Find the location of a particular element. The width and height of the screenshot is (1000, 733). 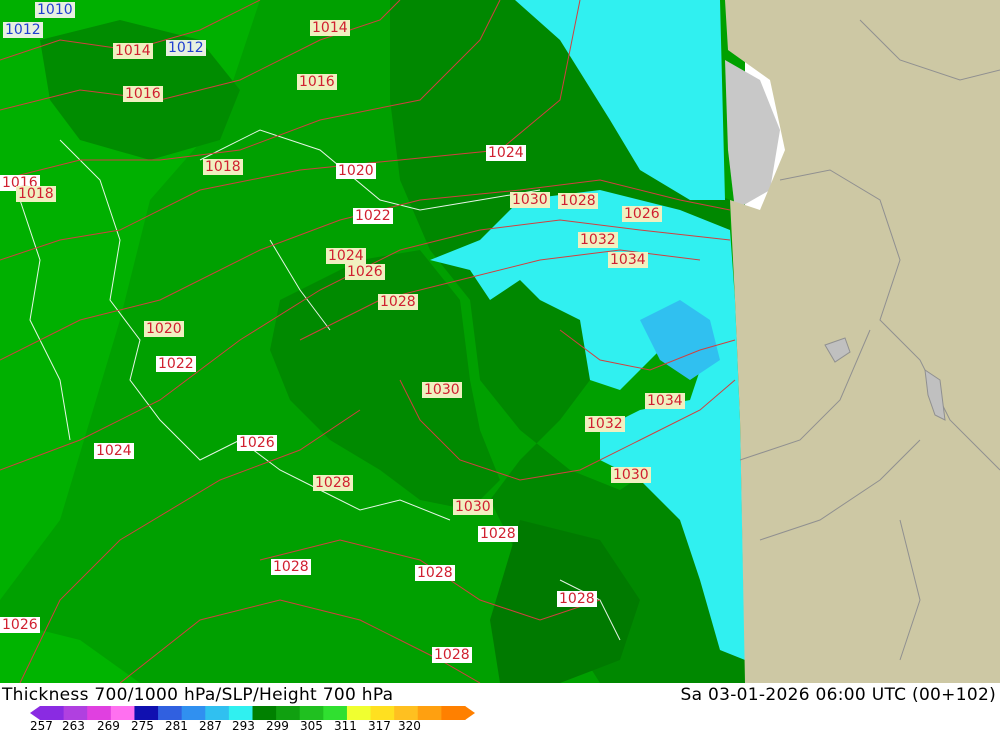

colorbar-tick-label: 257 is located at coordinates (41, 726).